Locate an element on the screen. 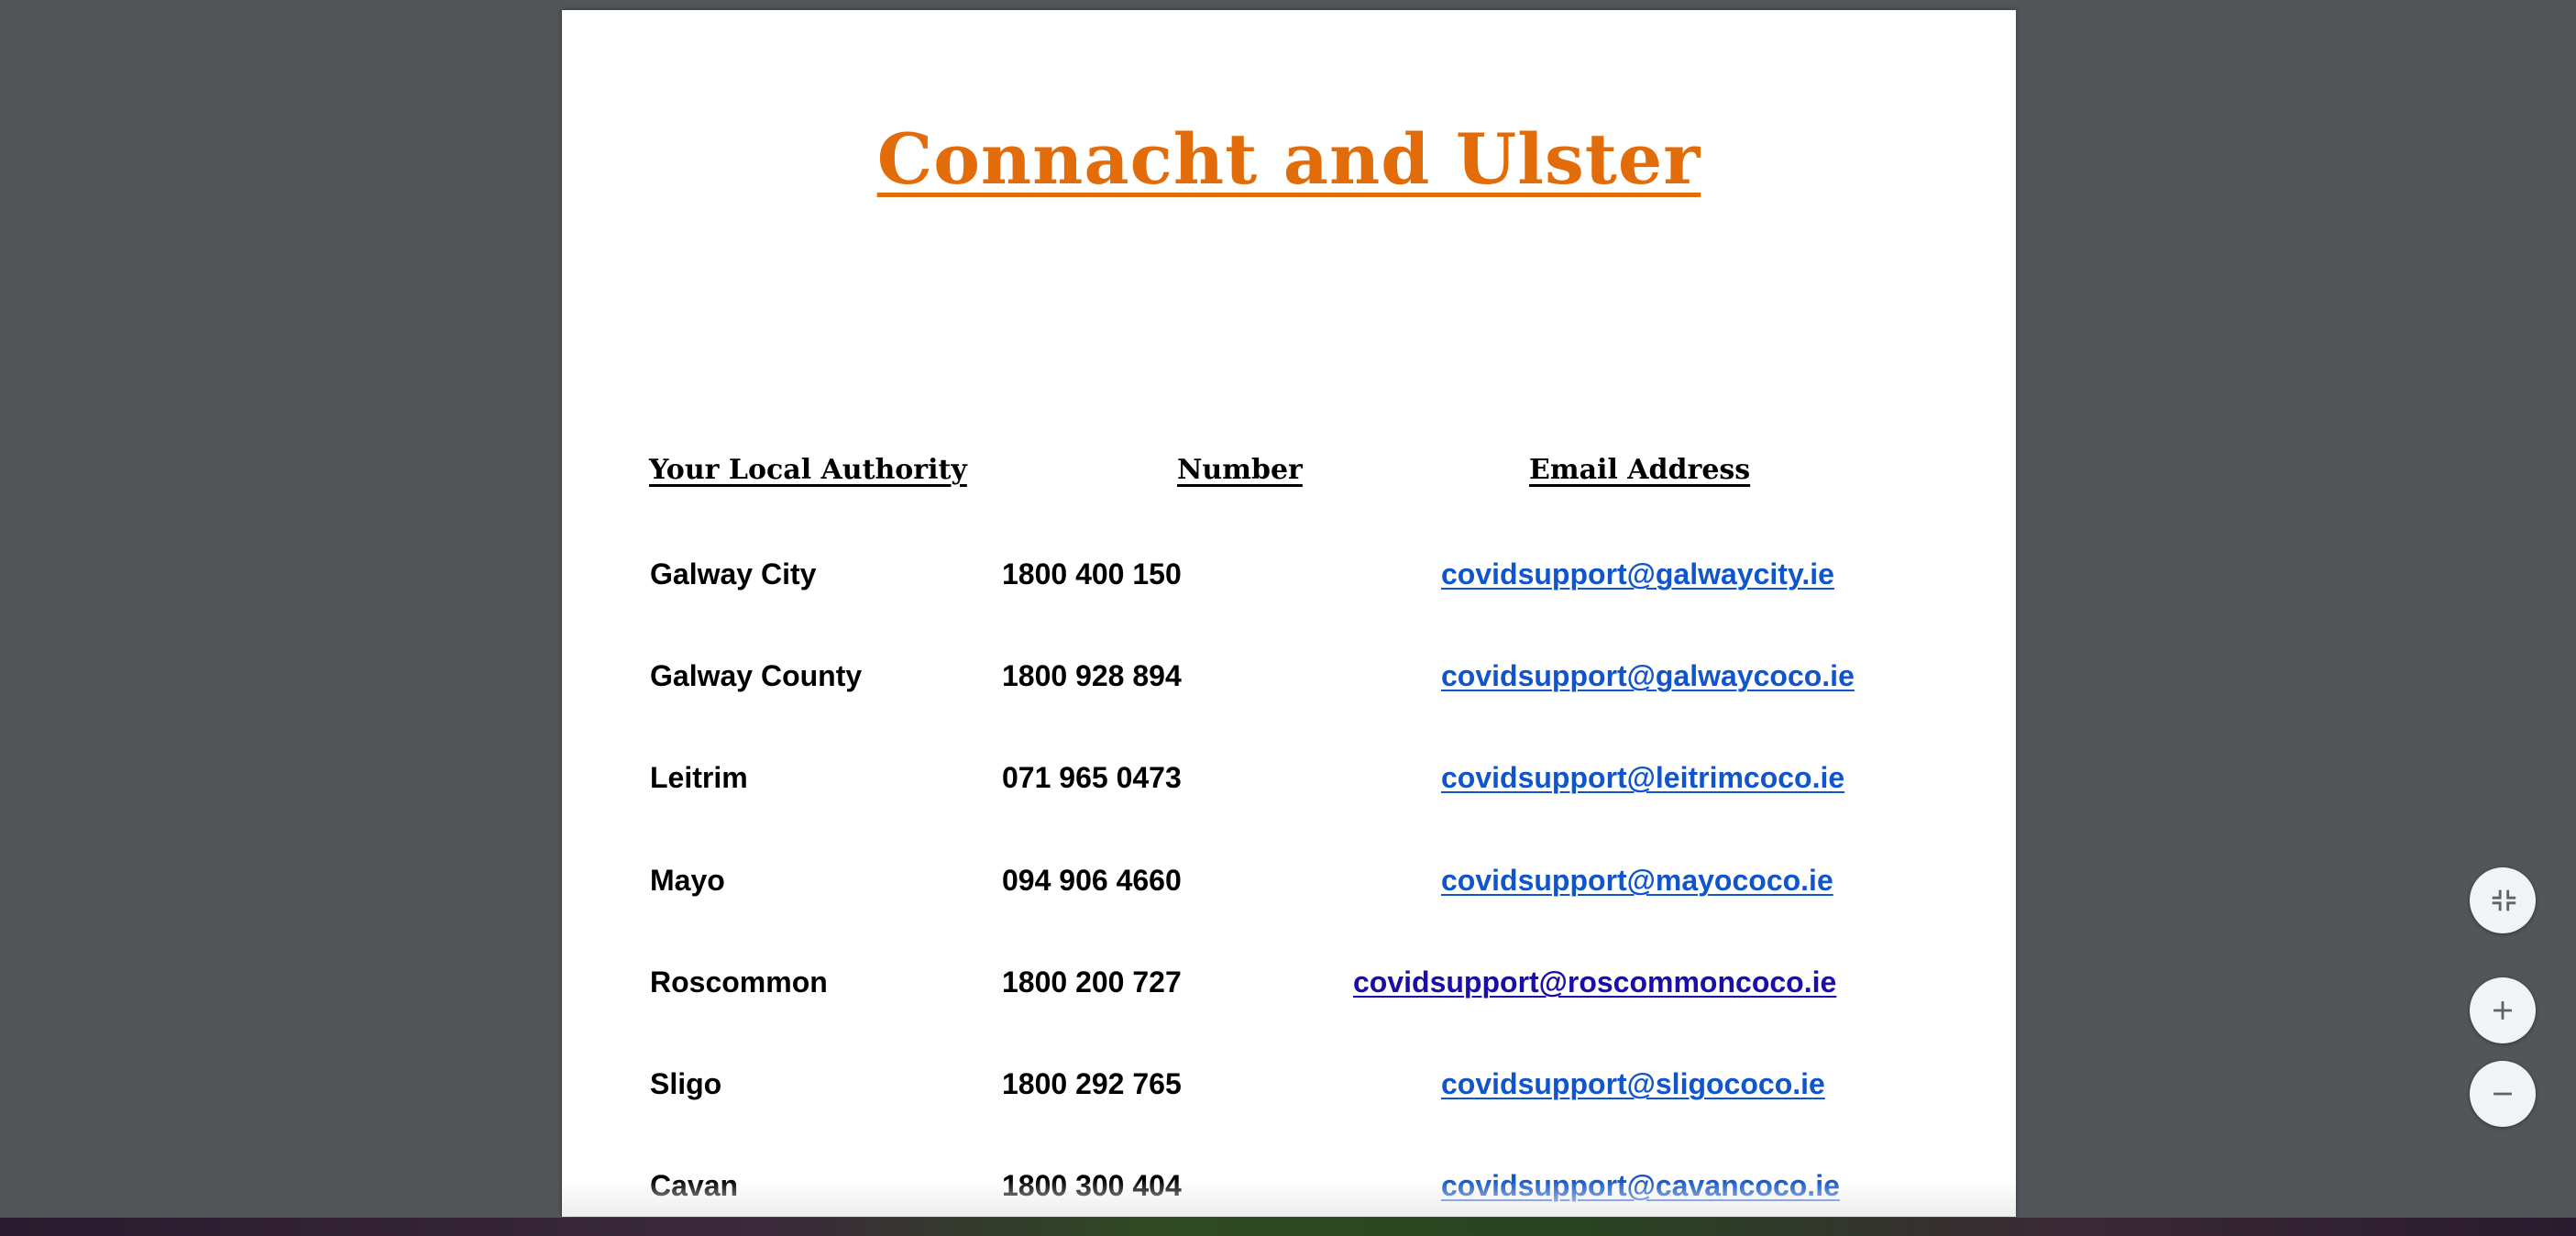  email-link: covidsupport@galwaycity.ie is located at coordinates (1638, 574).